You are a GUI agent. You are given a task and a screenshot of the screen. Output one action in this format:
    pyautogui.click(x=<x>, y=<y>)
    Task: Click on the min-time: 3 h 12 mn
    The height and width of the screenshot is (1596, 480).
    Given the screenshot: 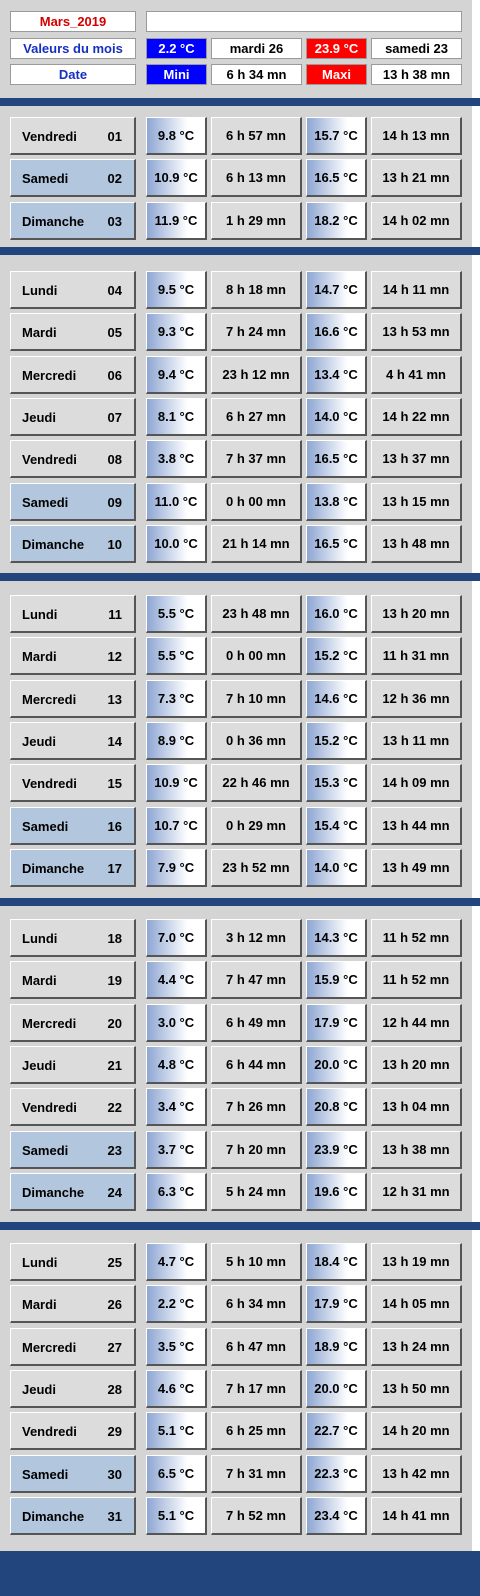 What is the action you would take?
    pyautogui.click(x=256, y=938)
    